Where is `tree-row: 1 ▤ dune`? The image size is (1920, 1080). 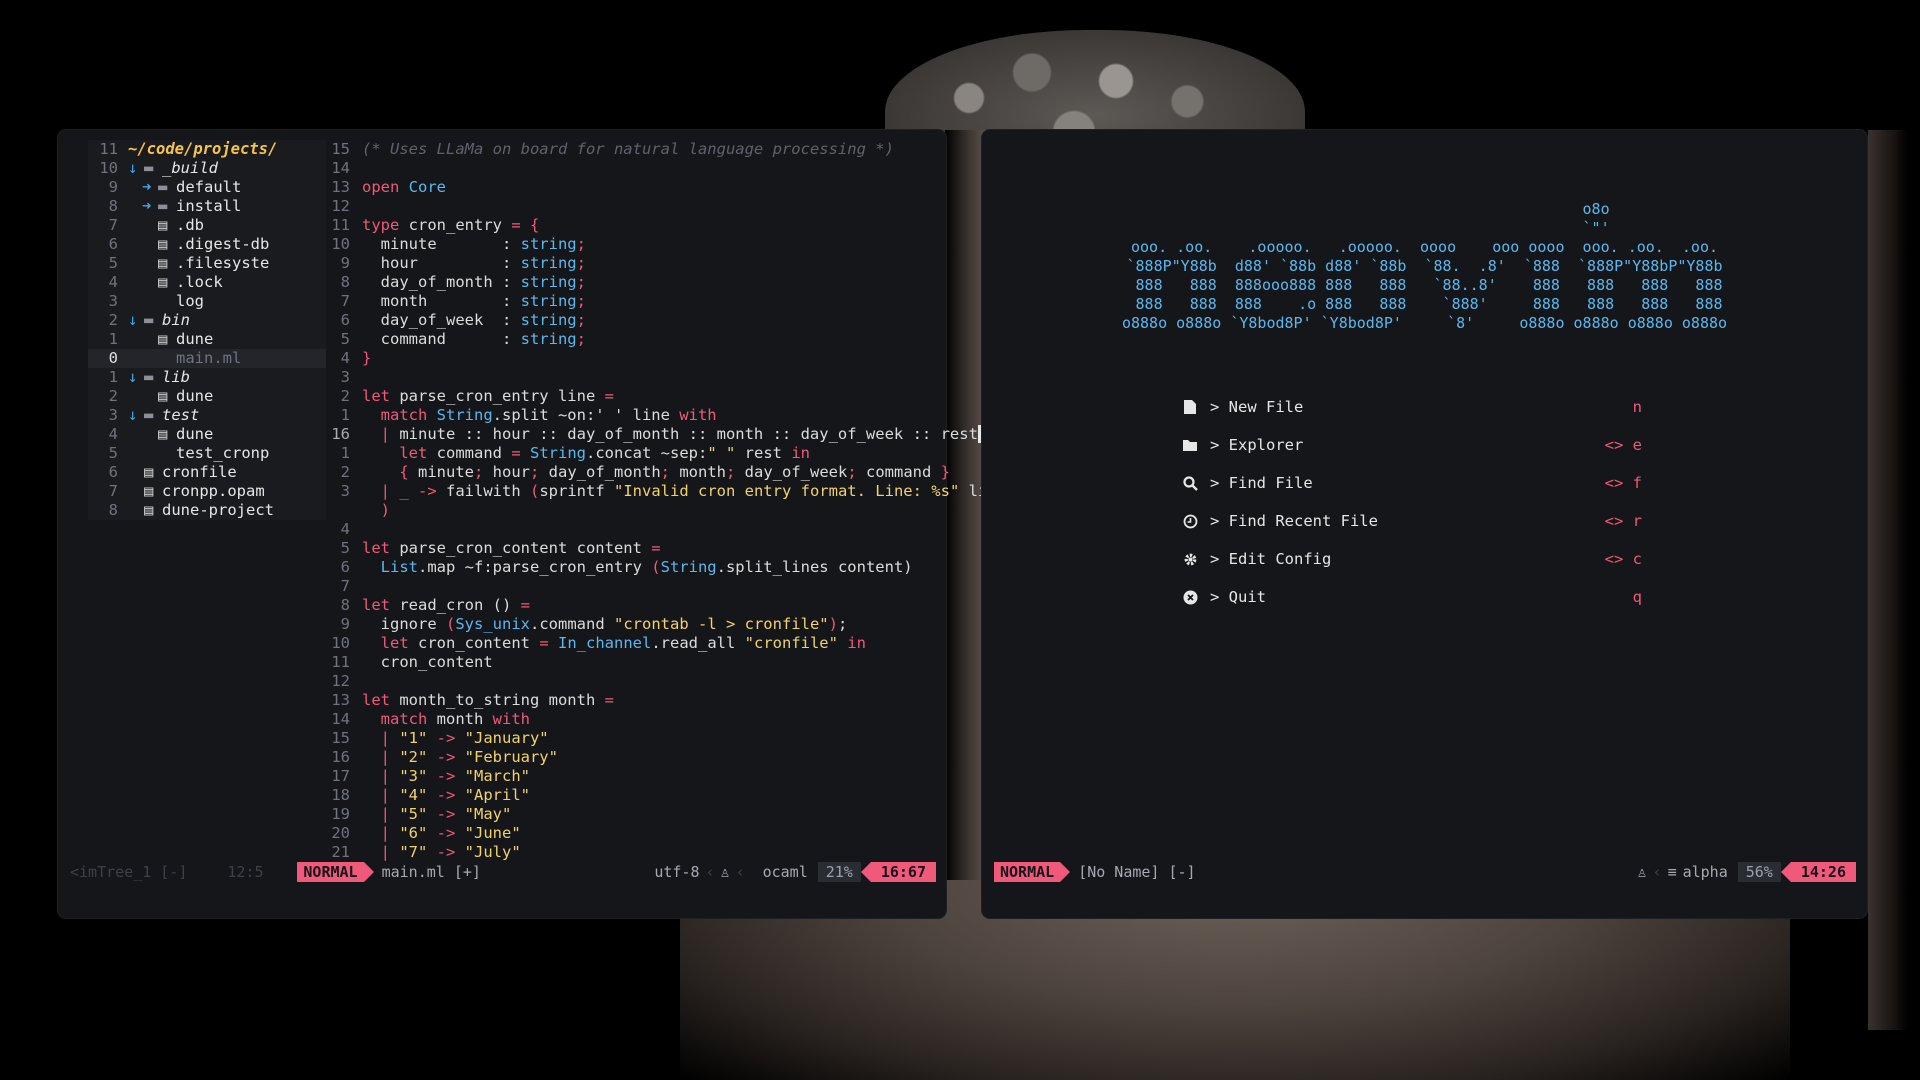 tree-row: 1 ▤ dune is located at coordinates (207, 339).